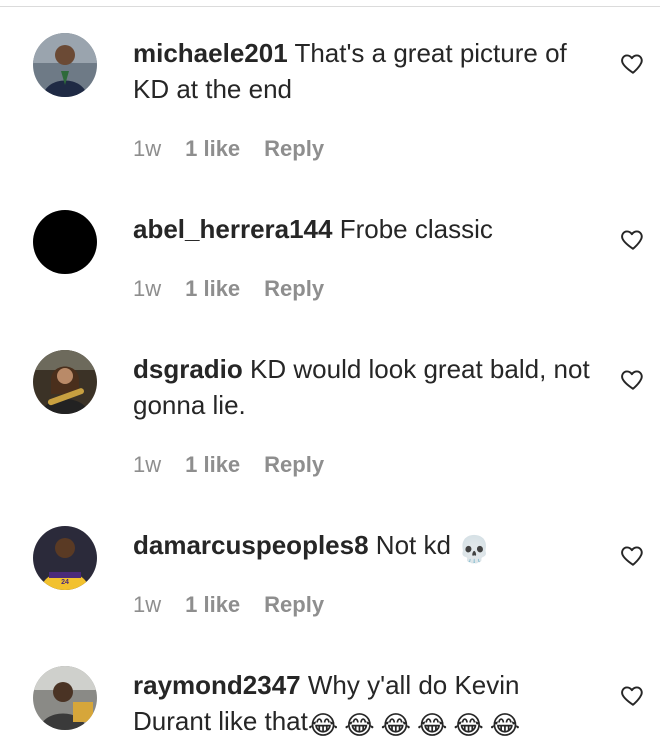  What do you see at coordinates (330, 6) in the screenshot?
I see `top-divider` at bounding box center [330, 6].